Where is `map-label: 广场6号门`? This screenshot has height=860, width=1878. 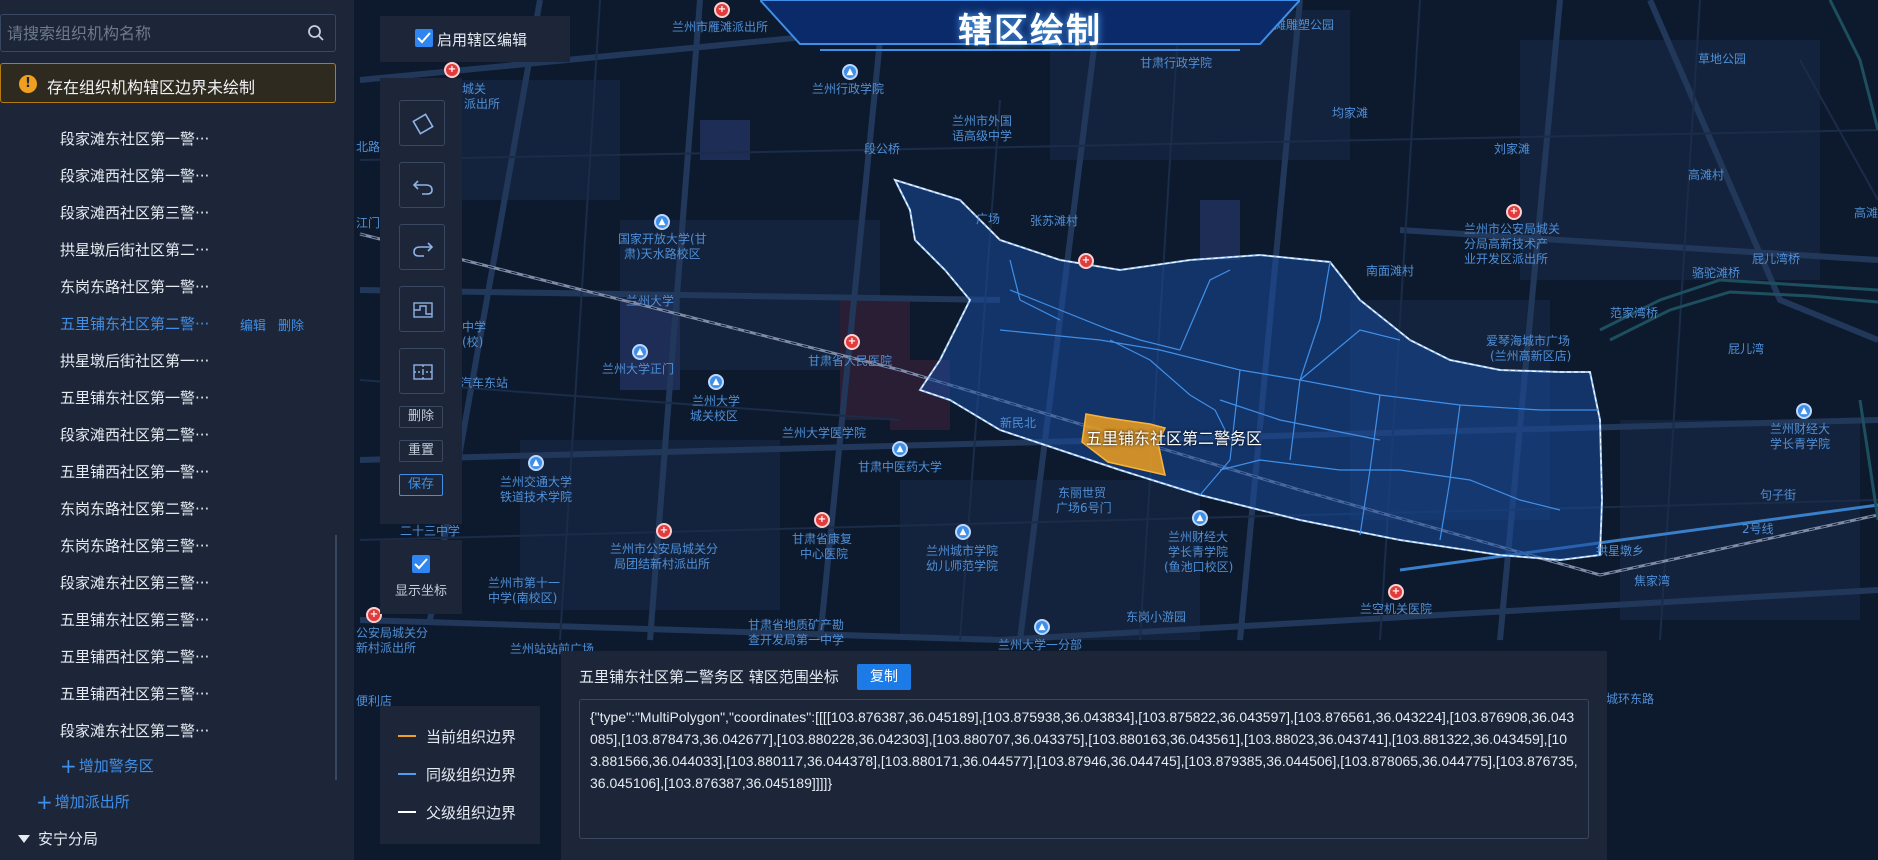 map-label: 广场6号门 is located at coordinates (1084, 508).